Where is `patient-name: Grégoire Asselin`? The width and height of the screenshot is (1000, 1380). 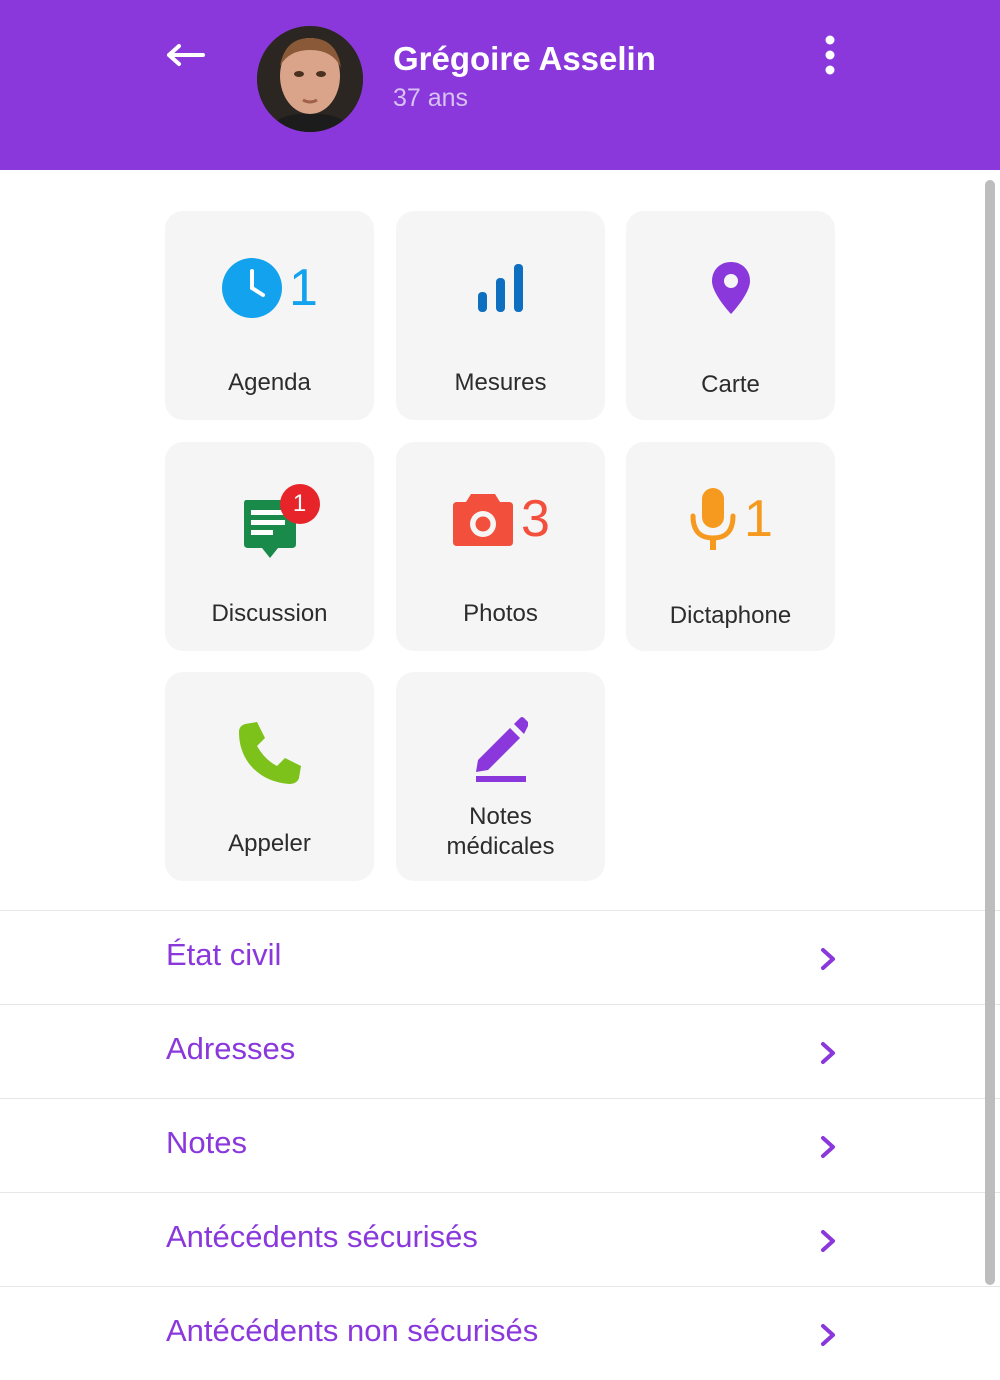
patient-name: Grégoire Asselin is located at coordinates (524, 58).